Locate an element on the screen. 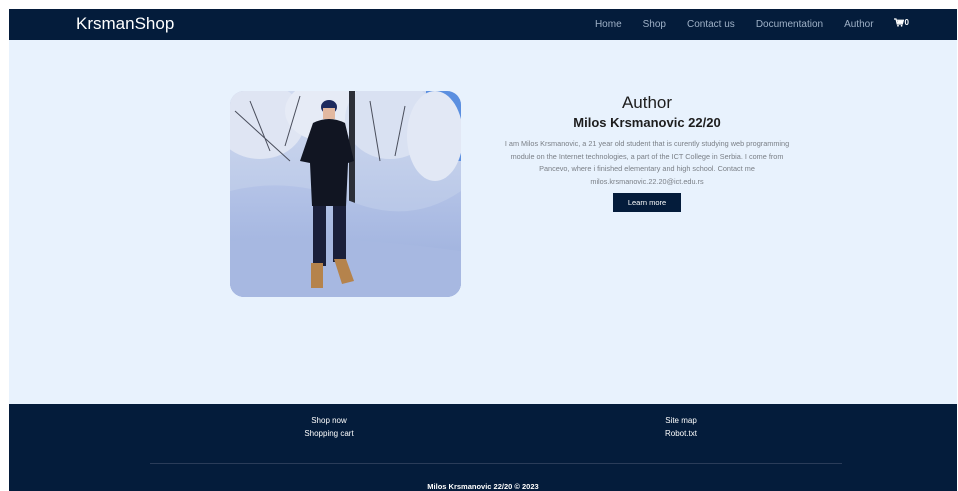 The image size is (958, 491). footer-column-shop: Shop now Shopping cart is located at coordinates (329, 427).